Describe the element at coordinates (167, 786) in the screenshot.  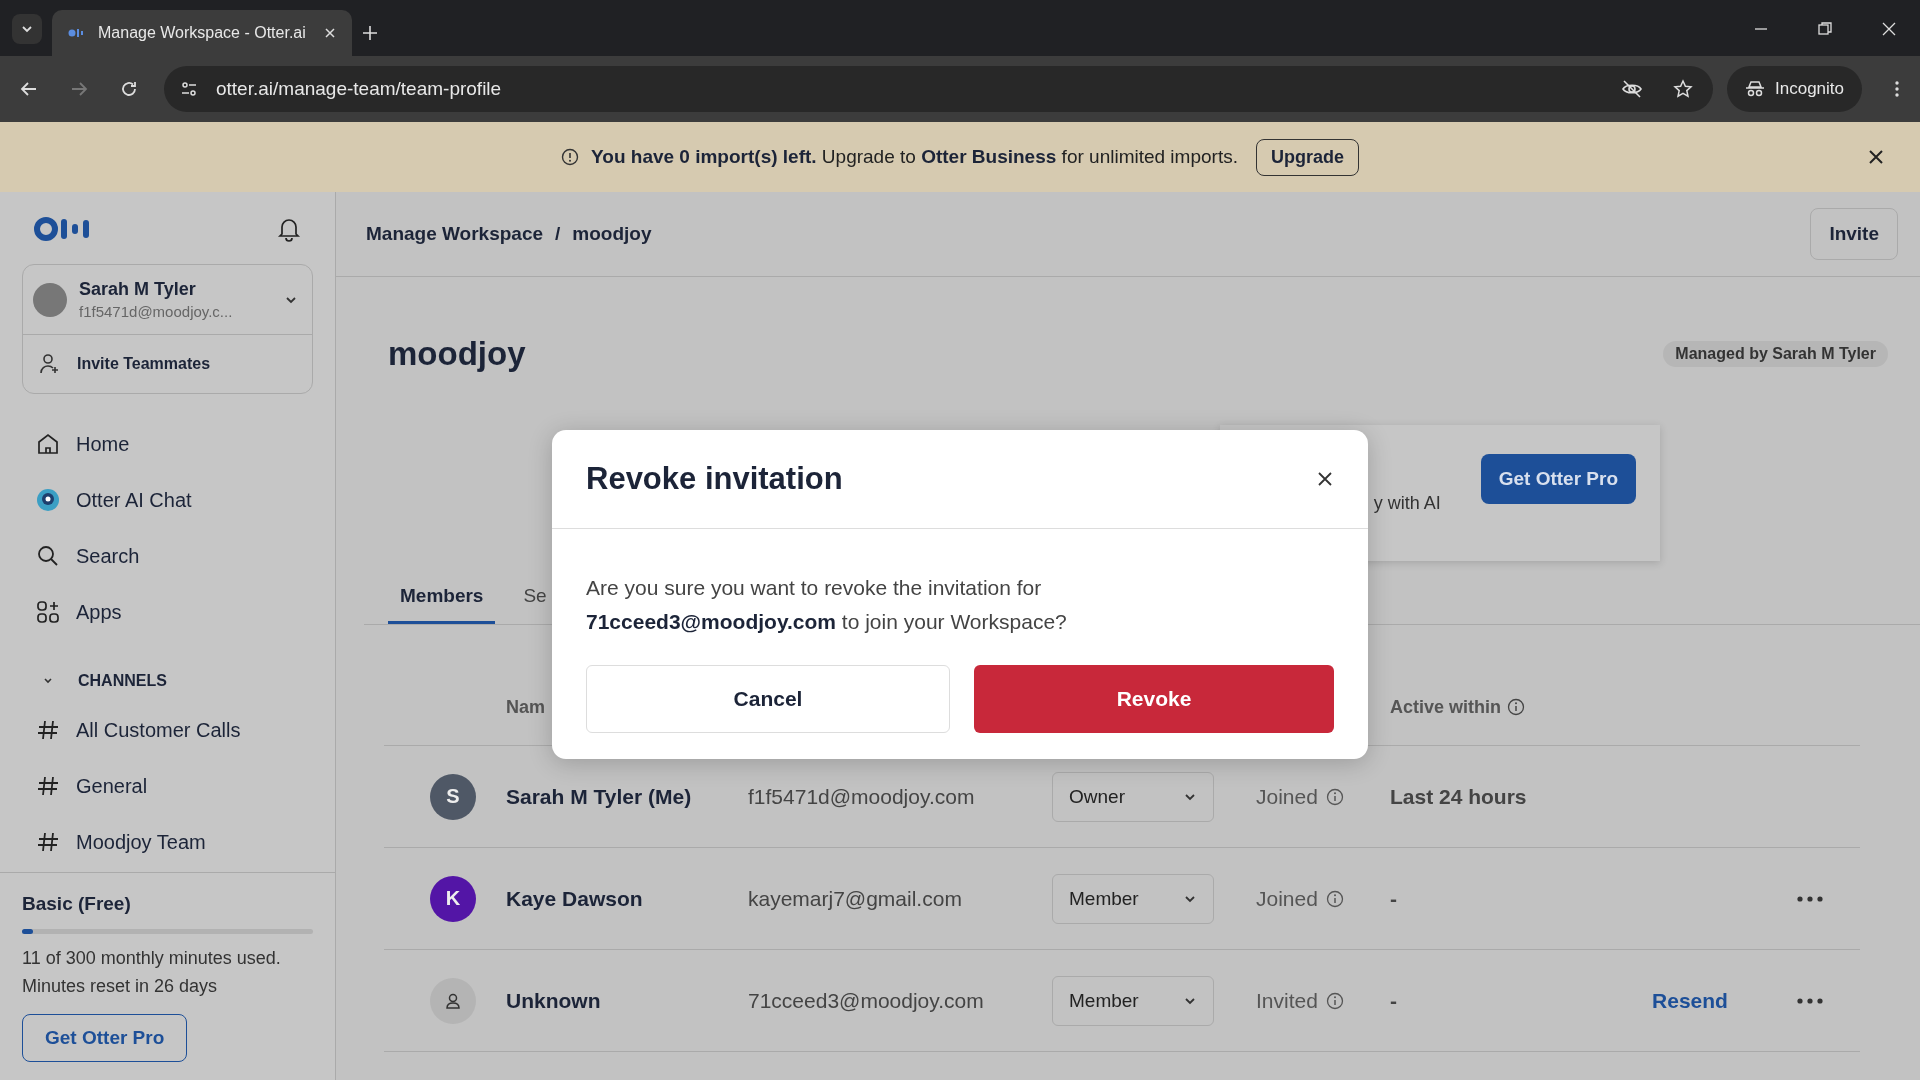
I see `channel-item: General` at that location.